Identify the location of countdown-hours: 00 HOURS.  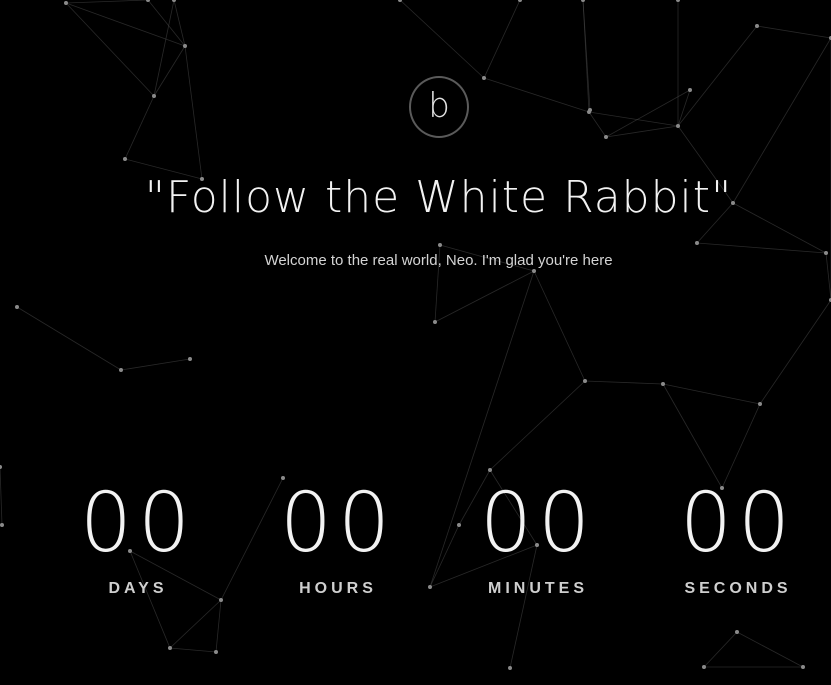
(338, 539).